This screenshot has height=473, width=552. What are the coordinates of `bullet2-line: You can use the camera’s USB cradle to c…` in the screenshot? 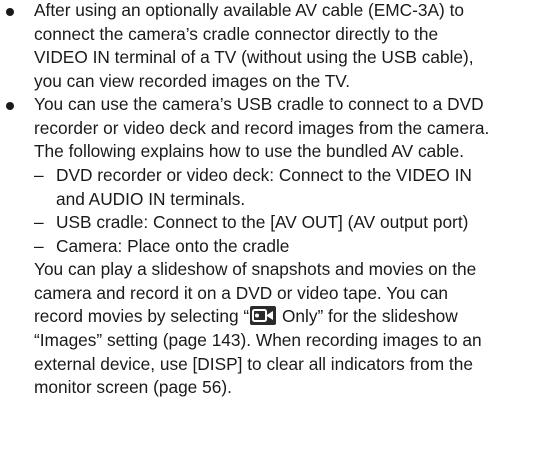 It's located at (259, 104).